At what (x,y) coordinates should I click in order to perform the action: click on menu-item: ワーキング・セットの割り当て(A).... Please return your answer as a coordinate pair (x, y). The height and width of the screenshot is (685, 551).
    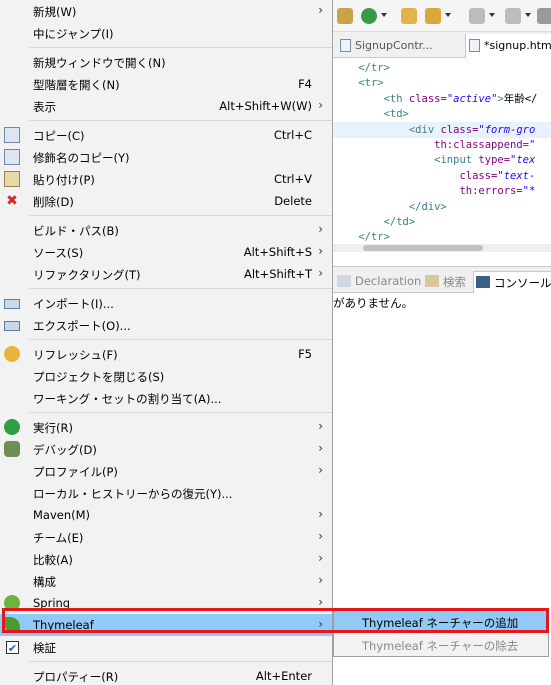
    Looking at the image, I should click on (166, 398).